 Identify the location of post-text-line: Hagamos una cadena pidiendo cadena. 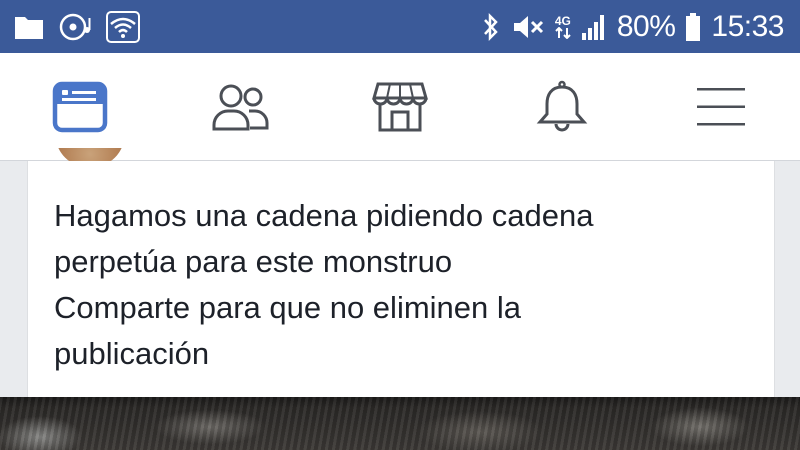
(324, 215).